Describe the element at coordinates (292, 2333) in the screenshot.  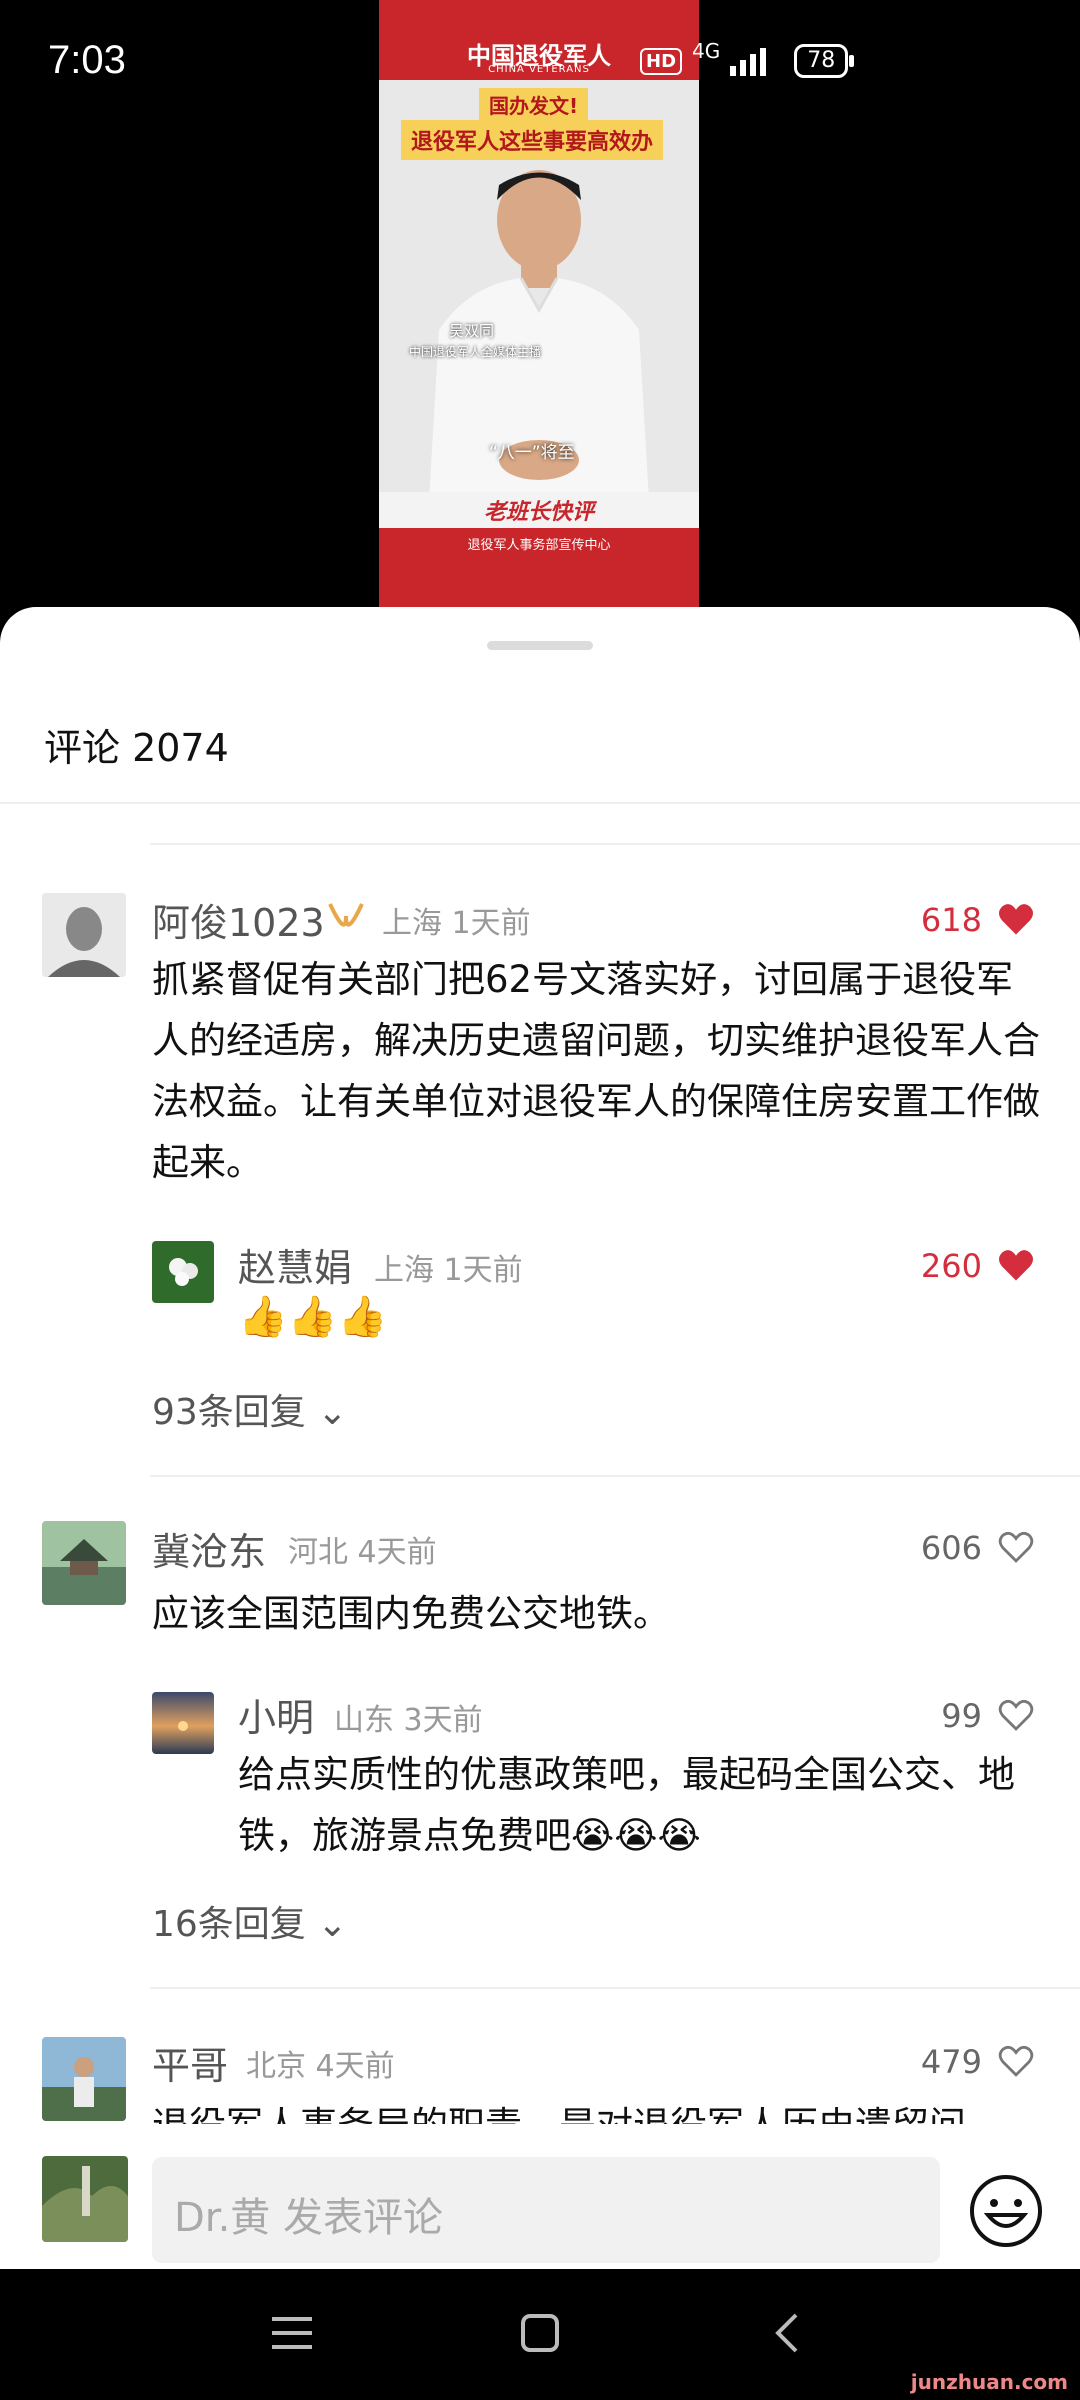
I see `menu-icon` at that location.